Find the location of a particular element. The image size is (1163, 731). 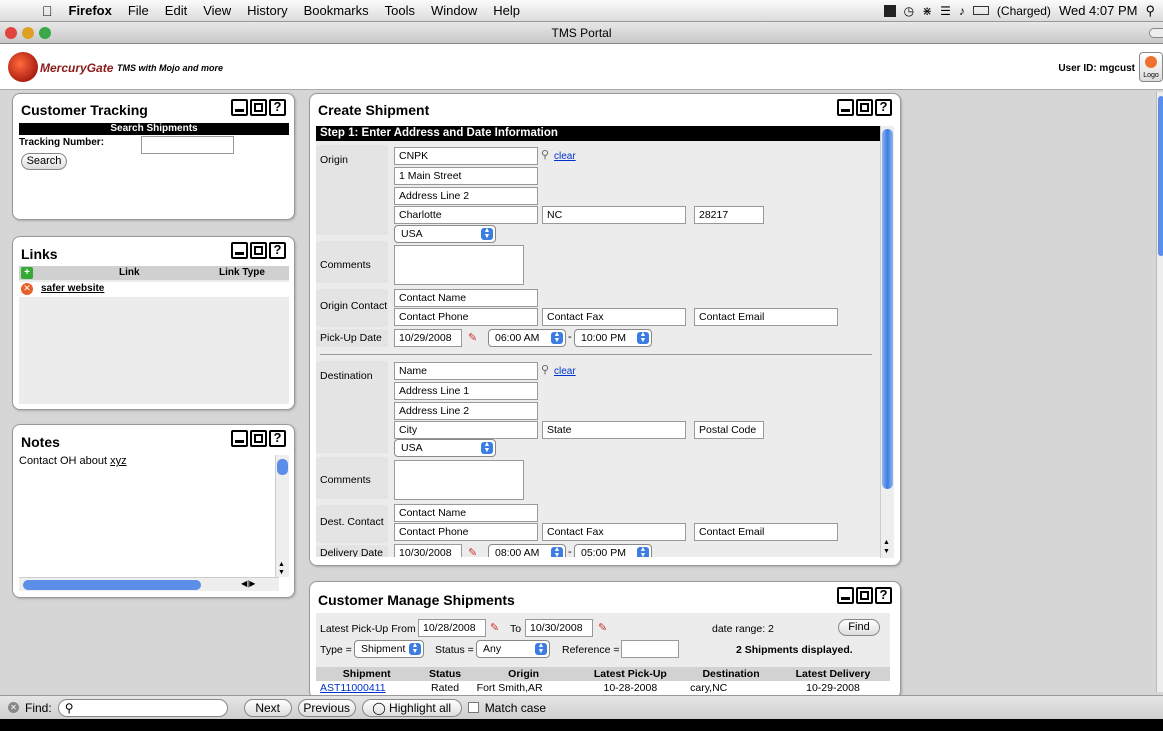

col-link-type: Link Type is located at coordinates (242, 272).